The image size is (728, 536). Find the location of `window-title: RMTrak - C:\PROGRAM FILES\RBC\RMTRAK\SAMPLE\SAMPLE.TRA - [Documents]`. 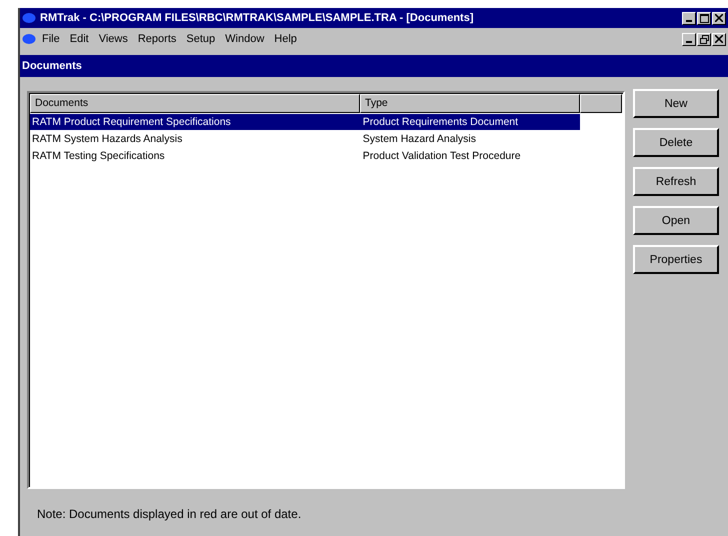

window-title: RMTrak - C:\PROGRAM FILES\RBC\RMTRAK\SAMPLE\SAMPLE.TRA - [Documents] is located at coordinates (257, 18).